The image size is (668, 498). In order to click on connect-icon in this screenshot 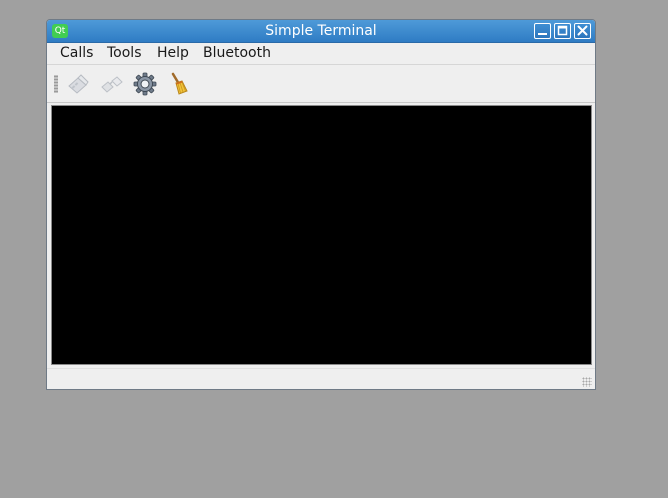, I will do `click(78, 84)`.